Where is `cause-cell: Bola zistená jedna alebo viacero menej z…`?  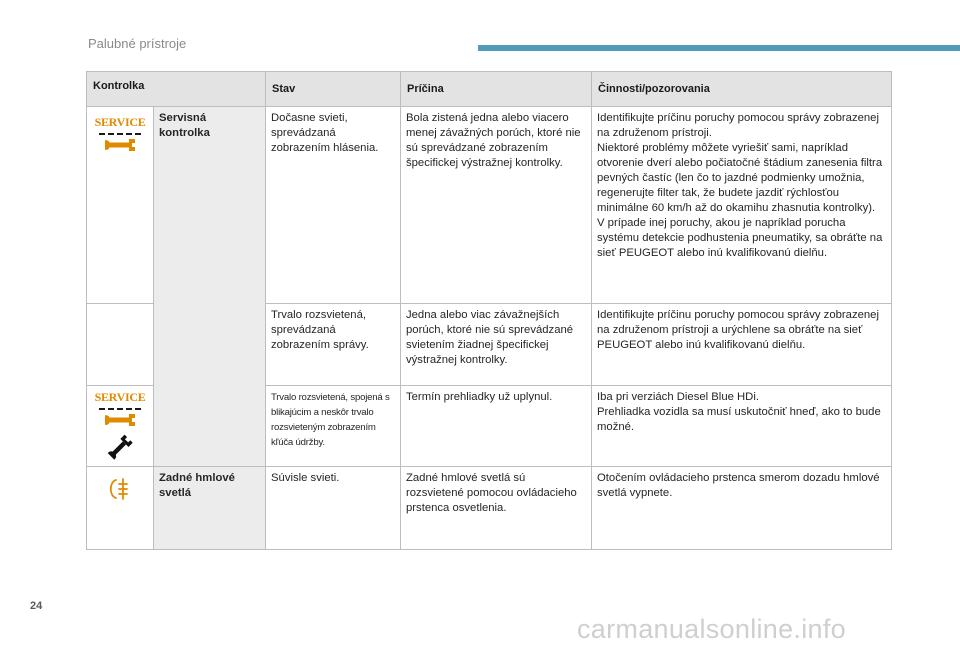 cause-cell: Bola zistená jedna alebo viacero menej z… is located at coordinates (496, 205).